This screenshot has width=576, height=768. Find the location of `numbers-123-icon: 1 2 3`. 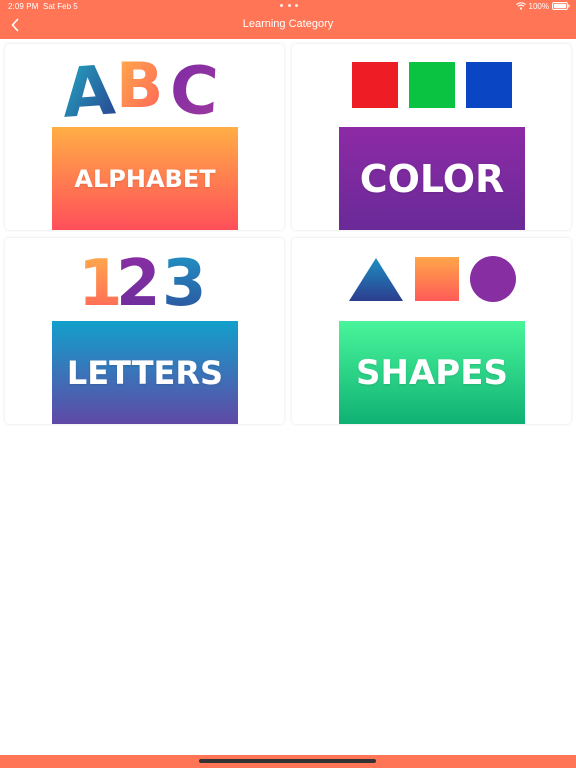

numbers-123-icon: 1 2 3 is located at coordinates (143, 278).